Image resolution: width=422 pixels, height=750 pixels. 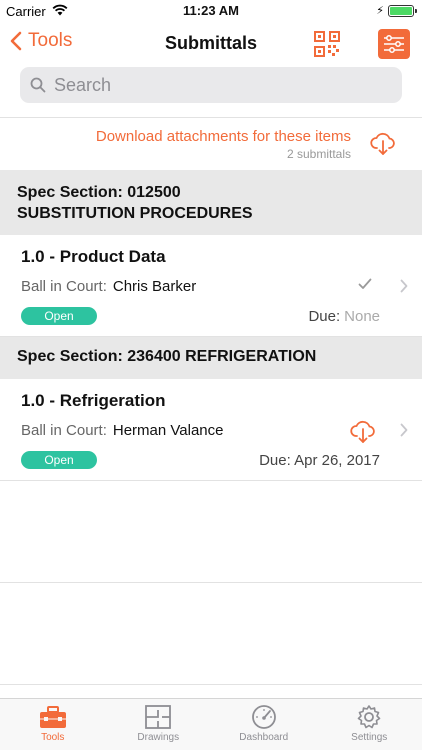 I want to click on filter-button, so click(x=394, y=44).